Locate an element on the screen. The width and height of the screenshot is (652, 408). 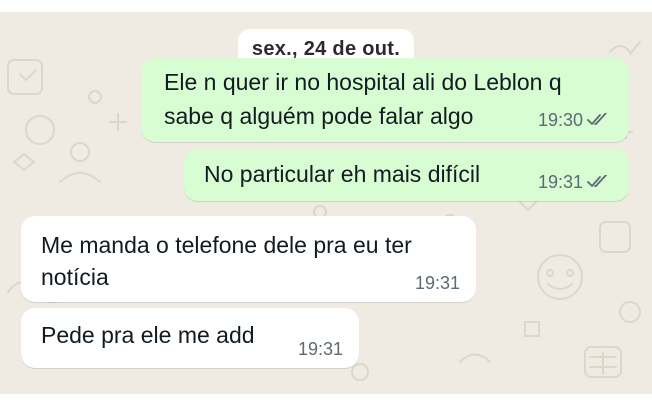
message-text-line: sabe q alguém pode falar algo is located at coordinates (319, 116).